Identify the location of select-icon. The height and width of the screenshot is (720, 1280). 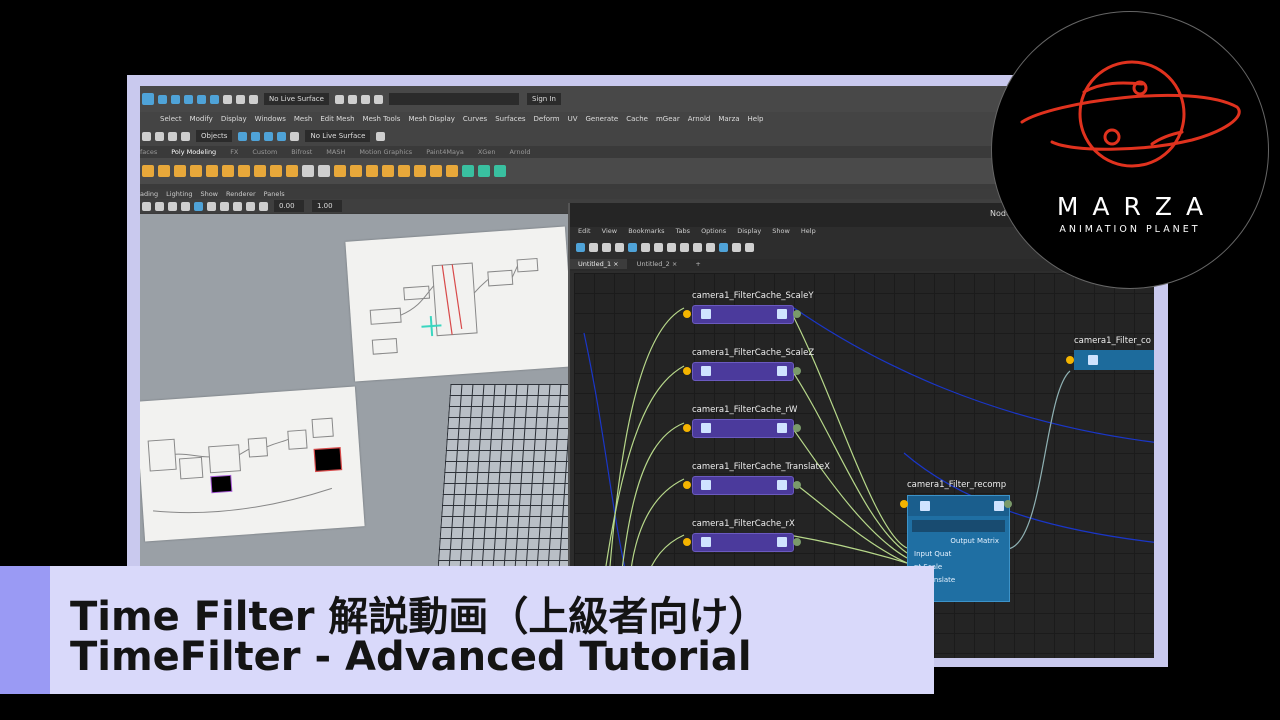
(243, 136).